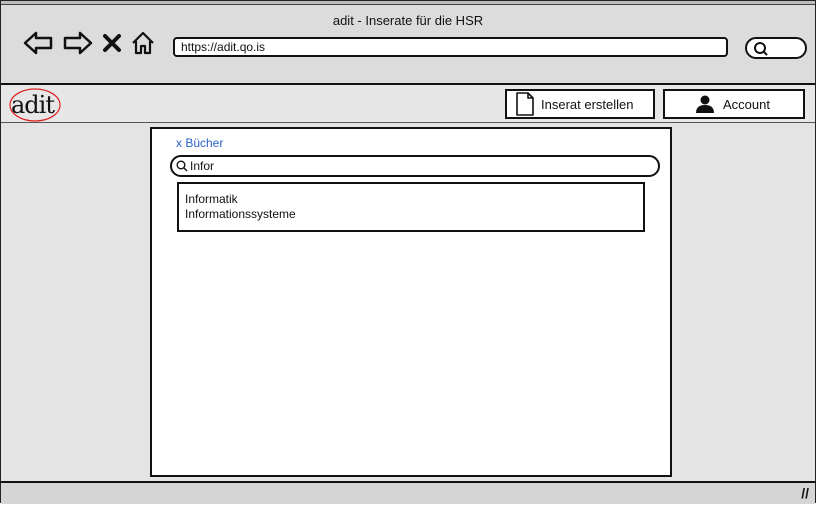 The image size is (818, 505). What do you see at coordinates (408, 20) in the screenshot?
I see `window-title: adit - Inserate für die HSR` at bounding box center [408, 20].